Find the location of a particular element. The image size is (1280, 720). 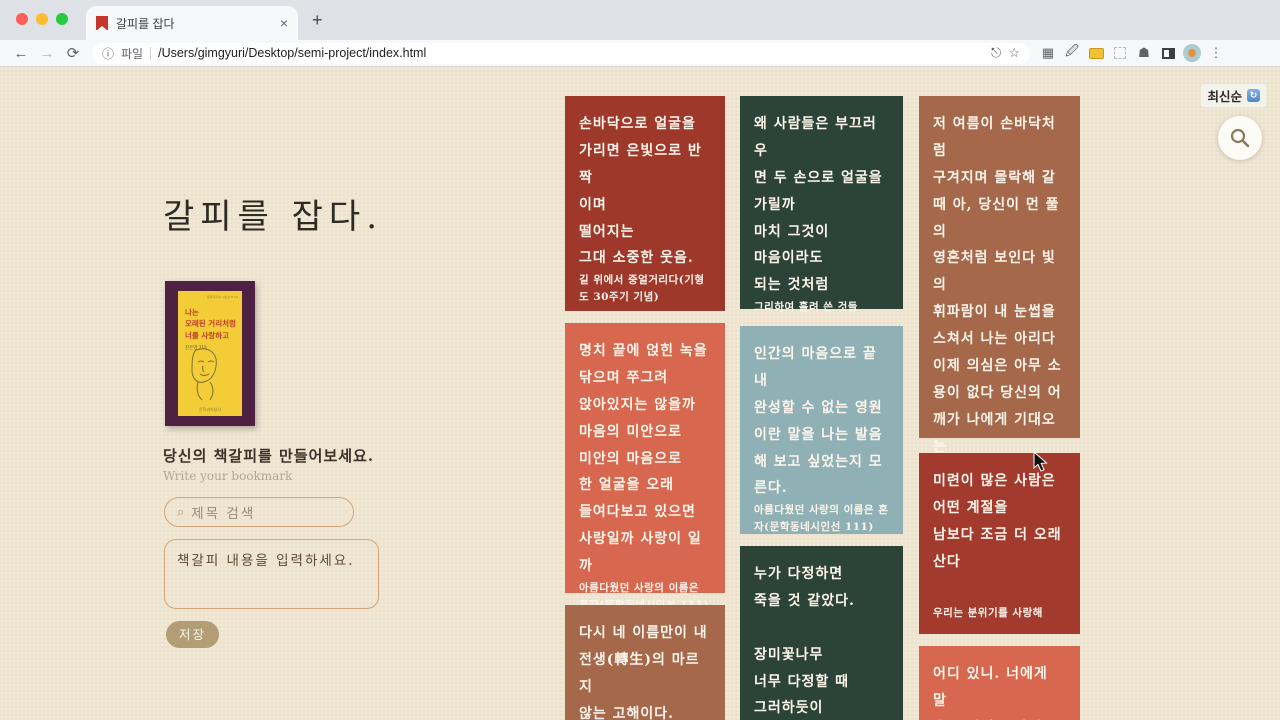

tab-strip: 갈피를 잡다 × + is located at coordinates (640, 20).